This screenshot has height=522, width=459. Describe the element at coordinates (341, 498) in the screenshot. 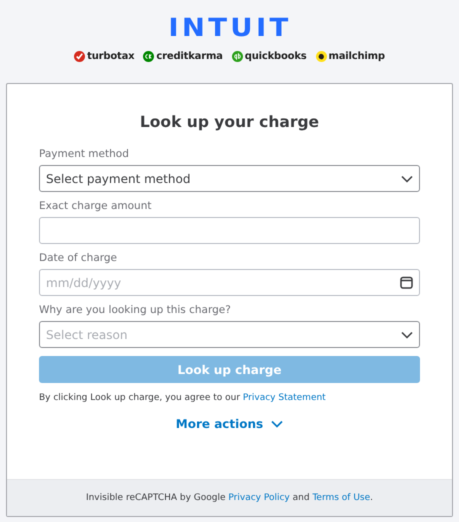

I see `link: Terms of Use` at that location.